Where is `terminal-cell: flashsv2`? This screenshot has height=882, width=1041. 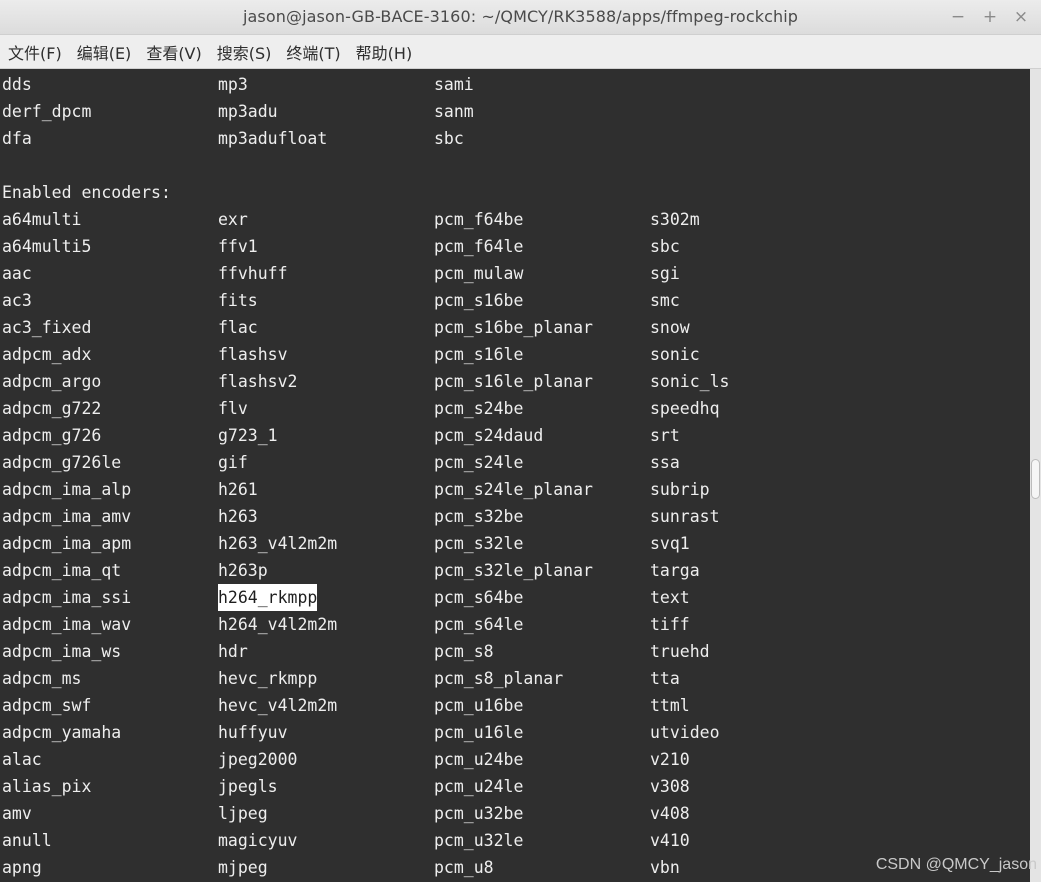
terminal-cell: flashsv2 is located at coordinates (258, 381).